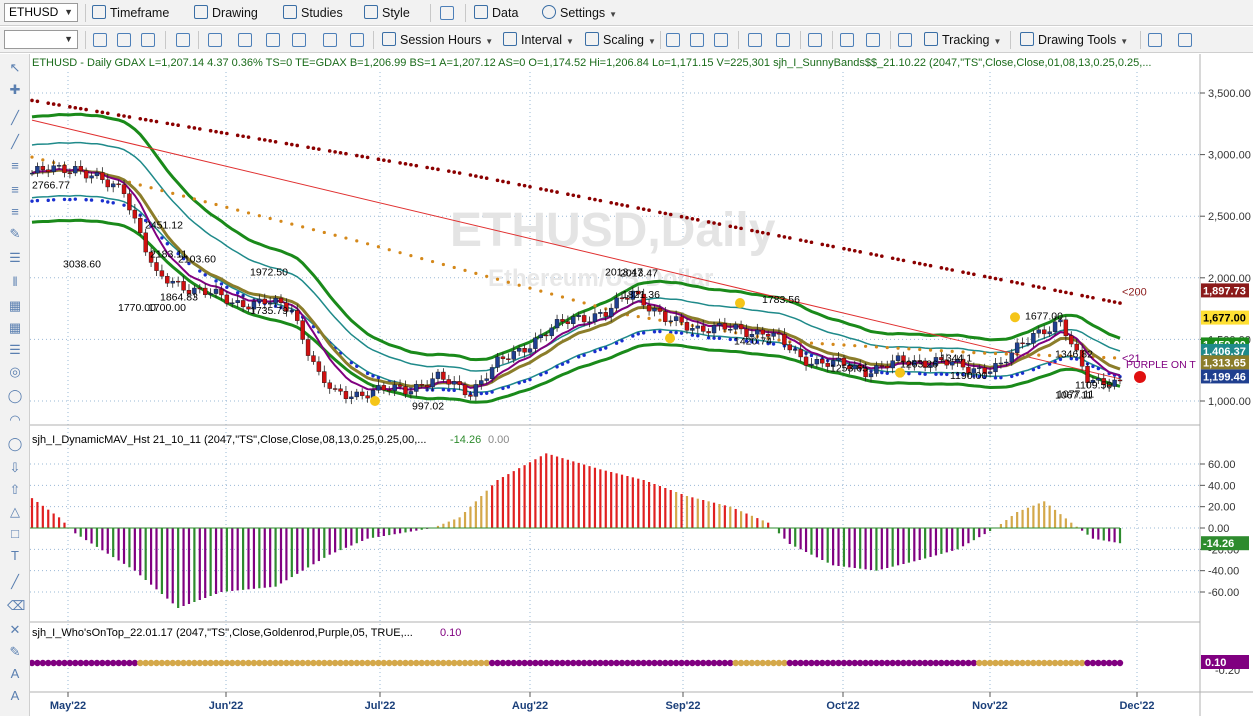 The height and width of the screenshot is (716, 1253). Describe the element at coordinates (15, 118) in the screenshot. I see `trendline-icon: ╱` at that location.